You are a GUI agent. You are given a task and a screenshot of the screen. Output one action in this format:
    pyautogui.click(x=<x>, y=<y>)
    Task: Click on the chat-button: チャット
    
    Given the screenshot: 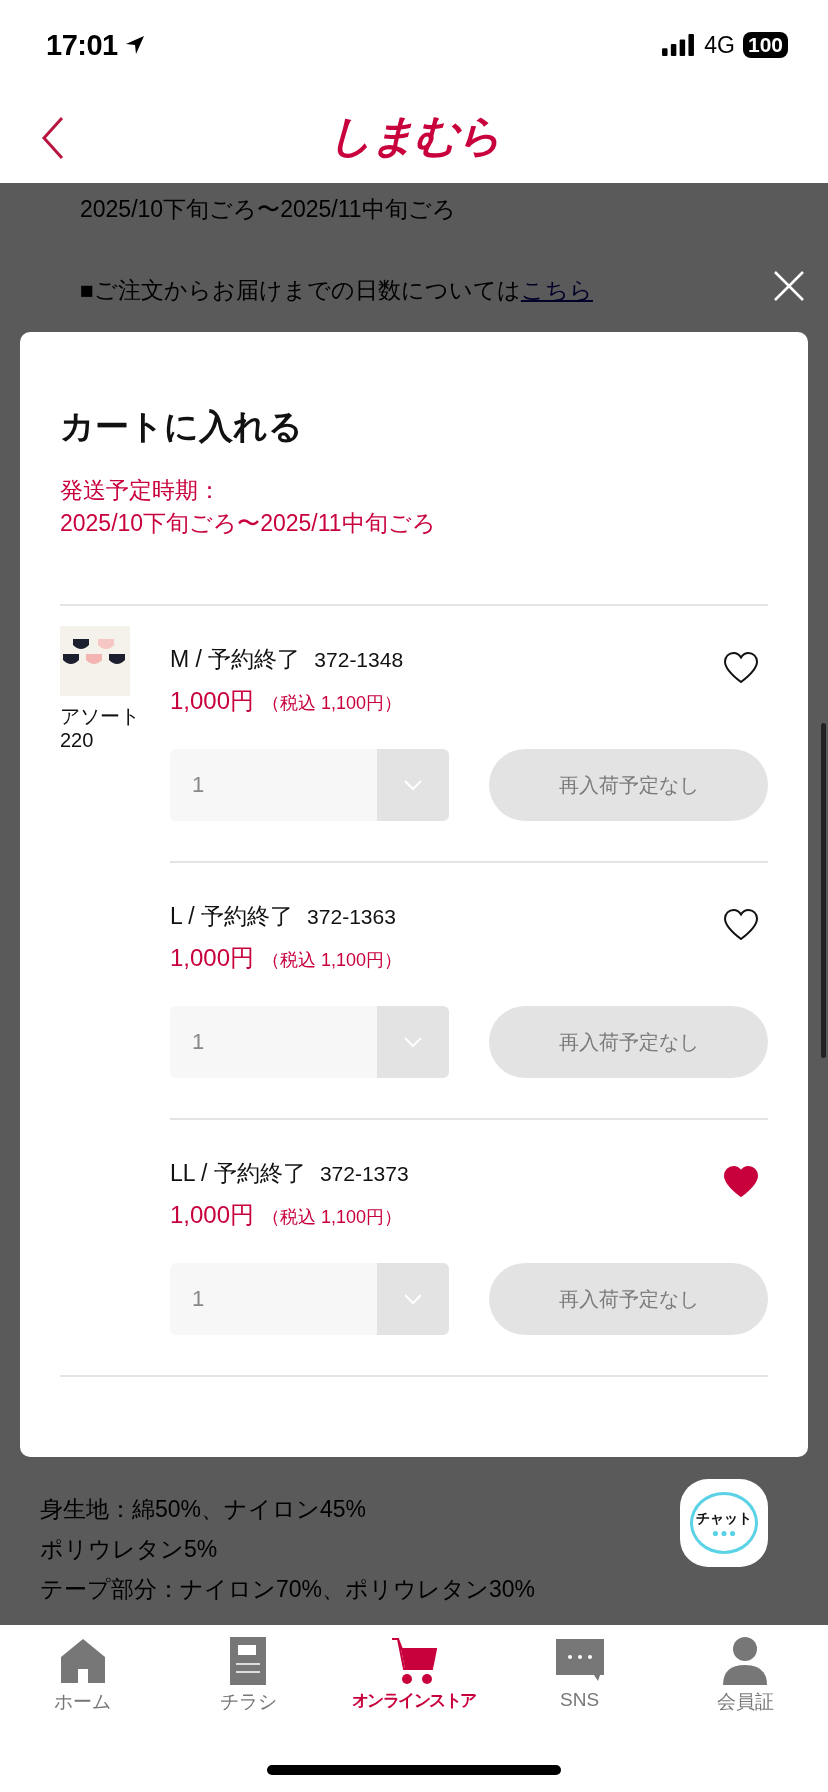 What is the action you would take?
    pyautogui.click(x=724, y=1523)
    